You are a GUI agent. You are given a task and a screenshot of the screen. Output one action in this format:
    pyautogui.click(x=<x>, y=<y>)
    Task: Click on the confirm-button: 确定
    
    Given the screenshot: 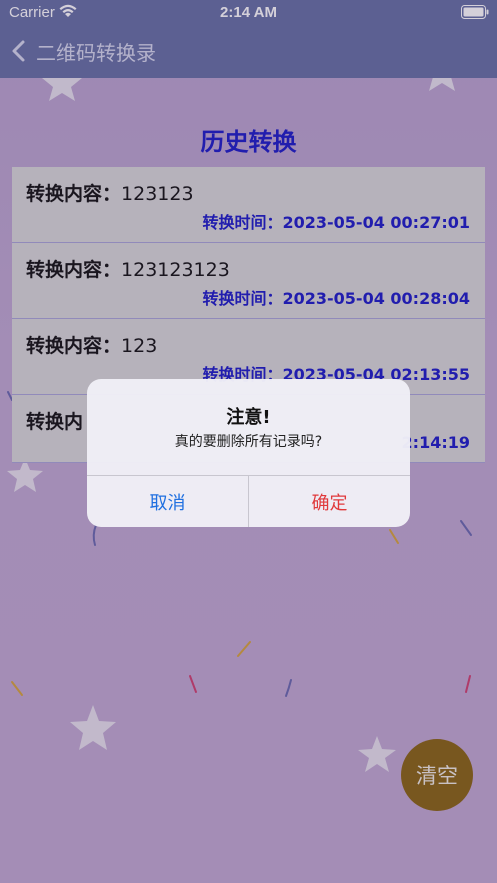 What is the action you would take?
    pyautogui.click(x=329, y=501)
    